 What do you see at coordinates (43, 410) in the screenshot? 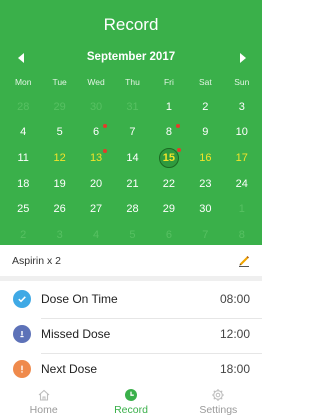
I see `tab-label: Home` at bounding box center [43, 410].